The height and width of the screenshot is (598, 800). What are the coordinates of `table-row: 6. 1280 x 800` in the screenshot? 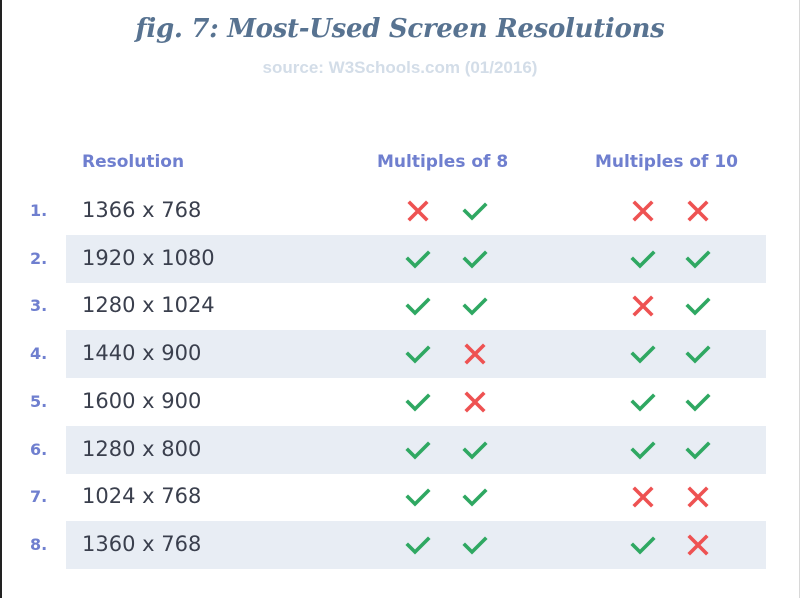 It's located at (383, 449).